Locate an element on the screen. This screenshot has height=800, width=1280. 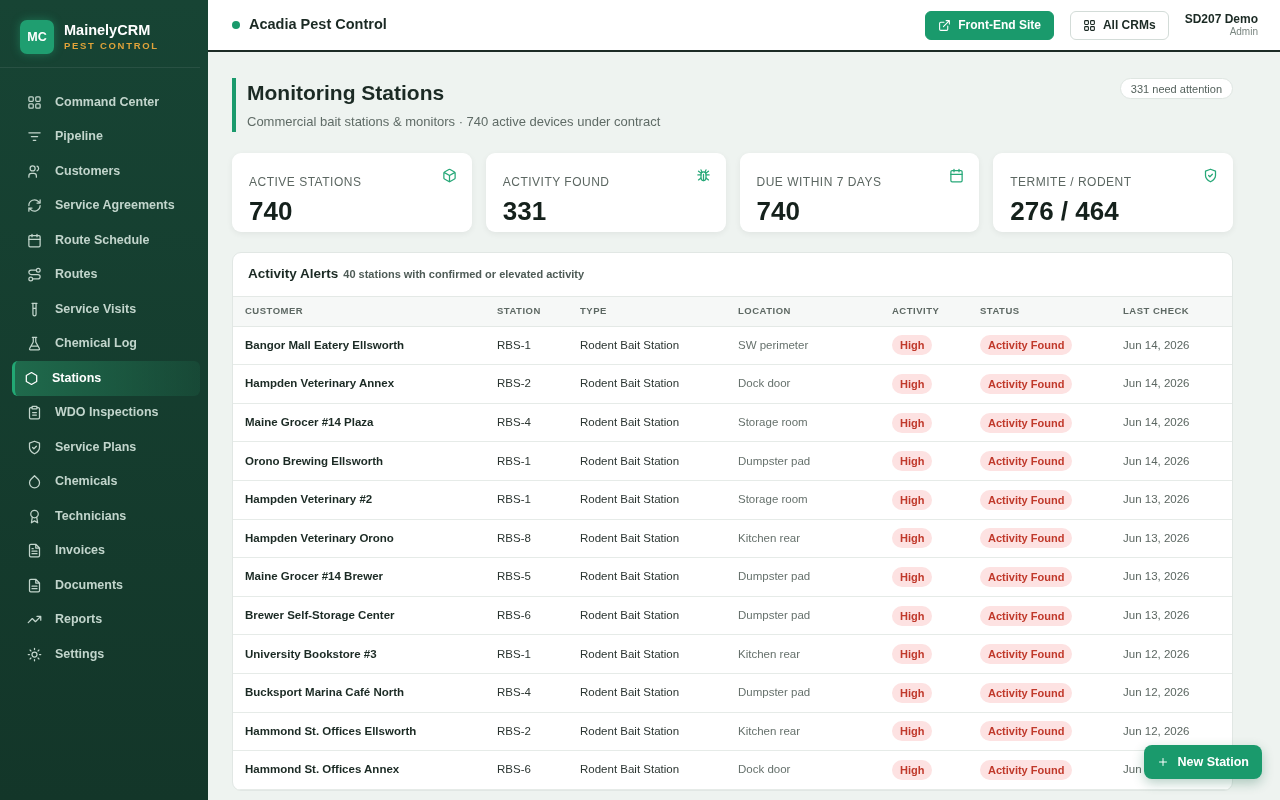
sidebar-item: Service Visits is located at coordinates (104, 309).